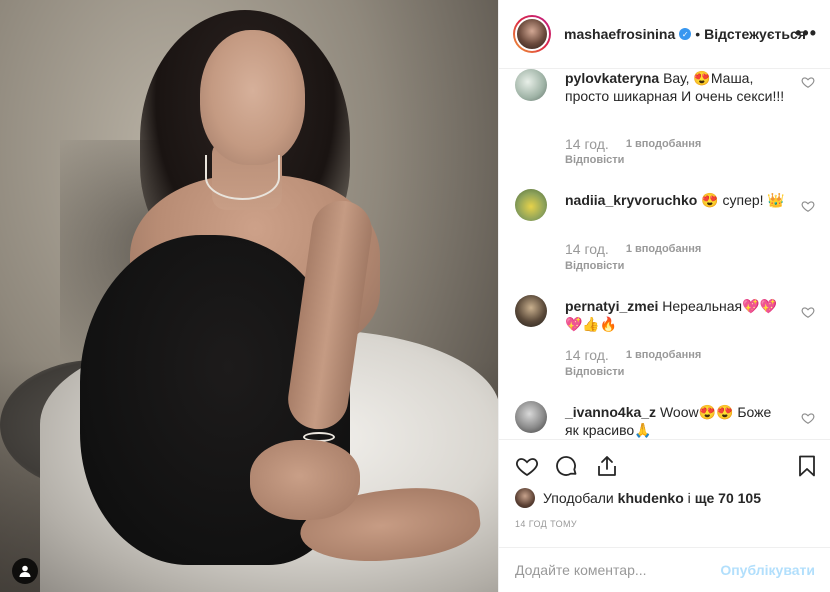  What do you see at coordinates (532, 34) in the screenshot?
I see `author-avatar` at bounding box center [532, 34].